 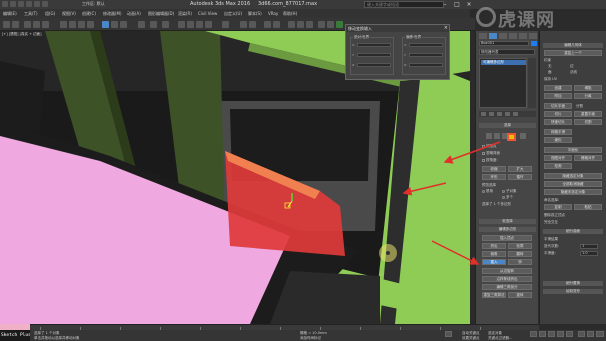 What do you see at coordinates (424, 189) in the screenshot?
I see `arrow-to-green-wall` at bounding box center [424, 189].